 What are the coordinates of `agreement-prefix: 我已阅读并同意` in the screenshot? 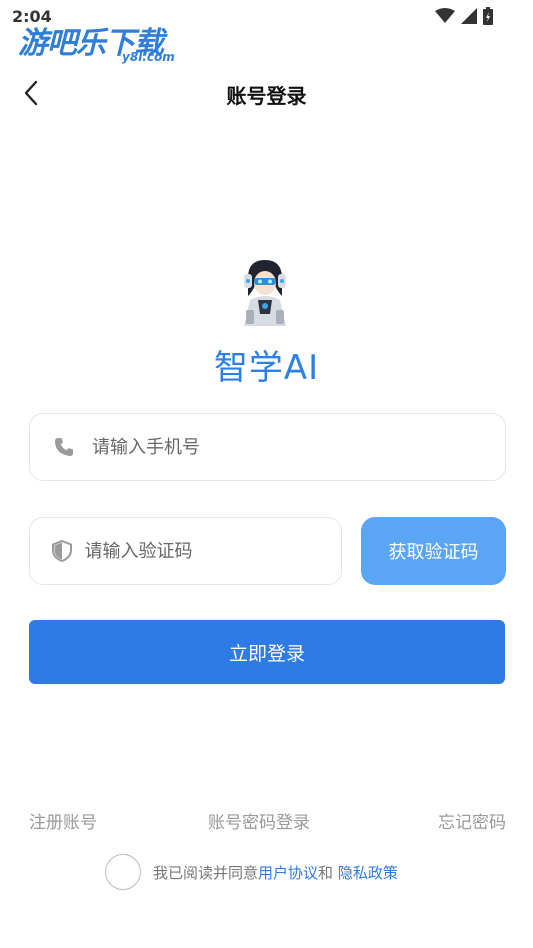 It's located at (206, 872).